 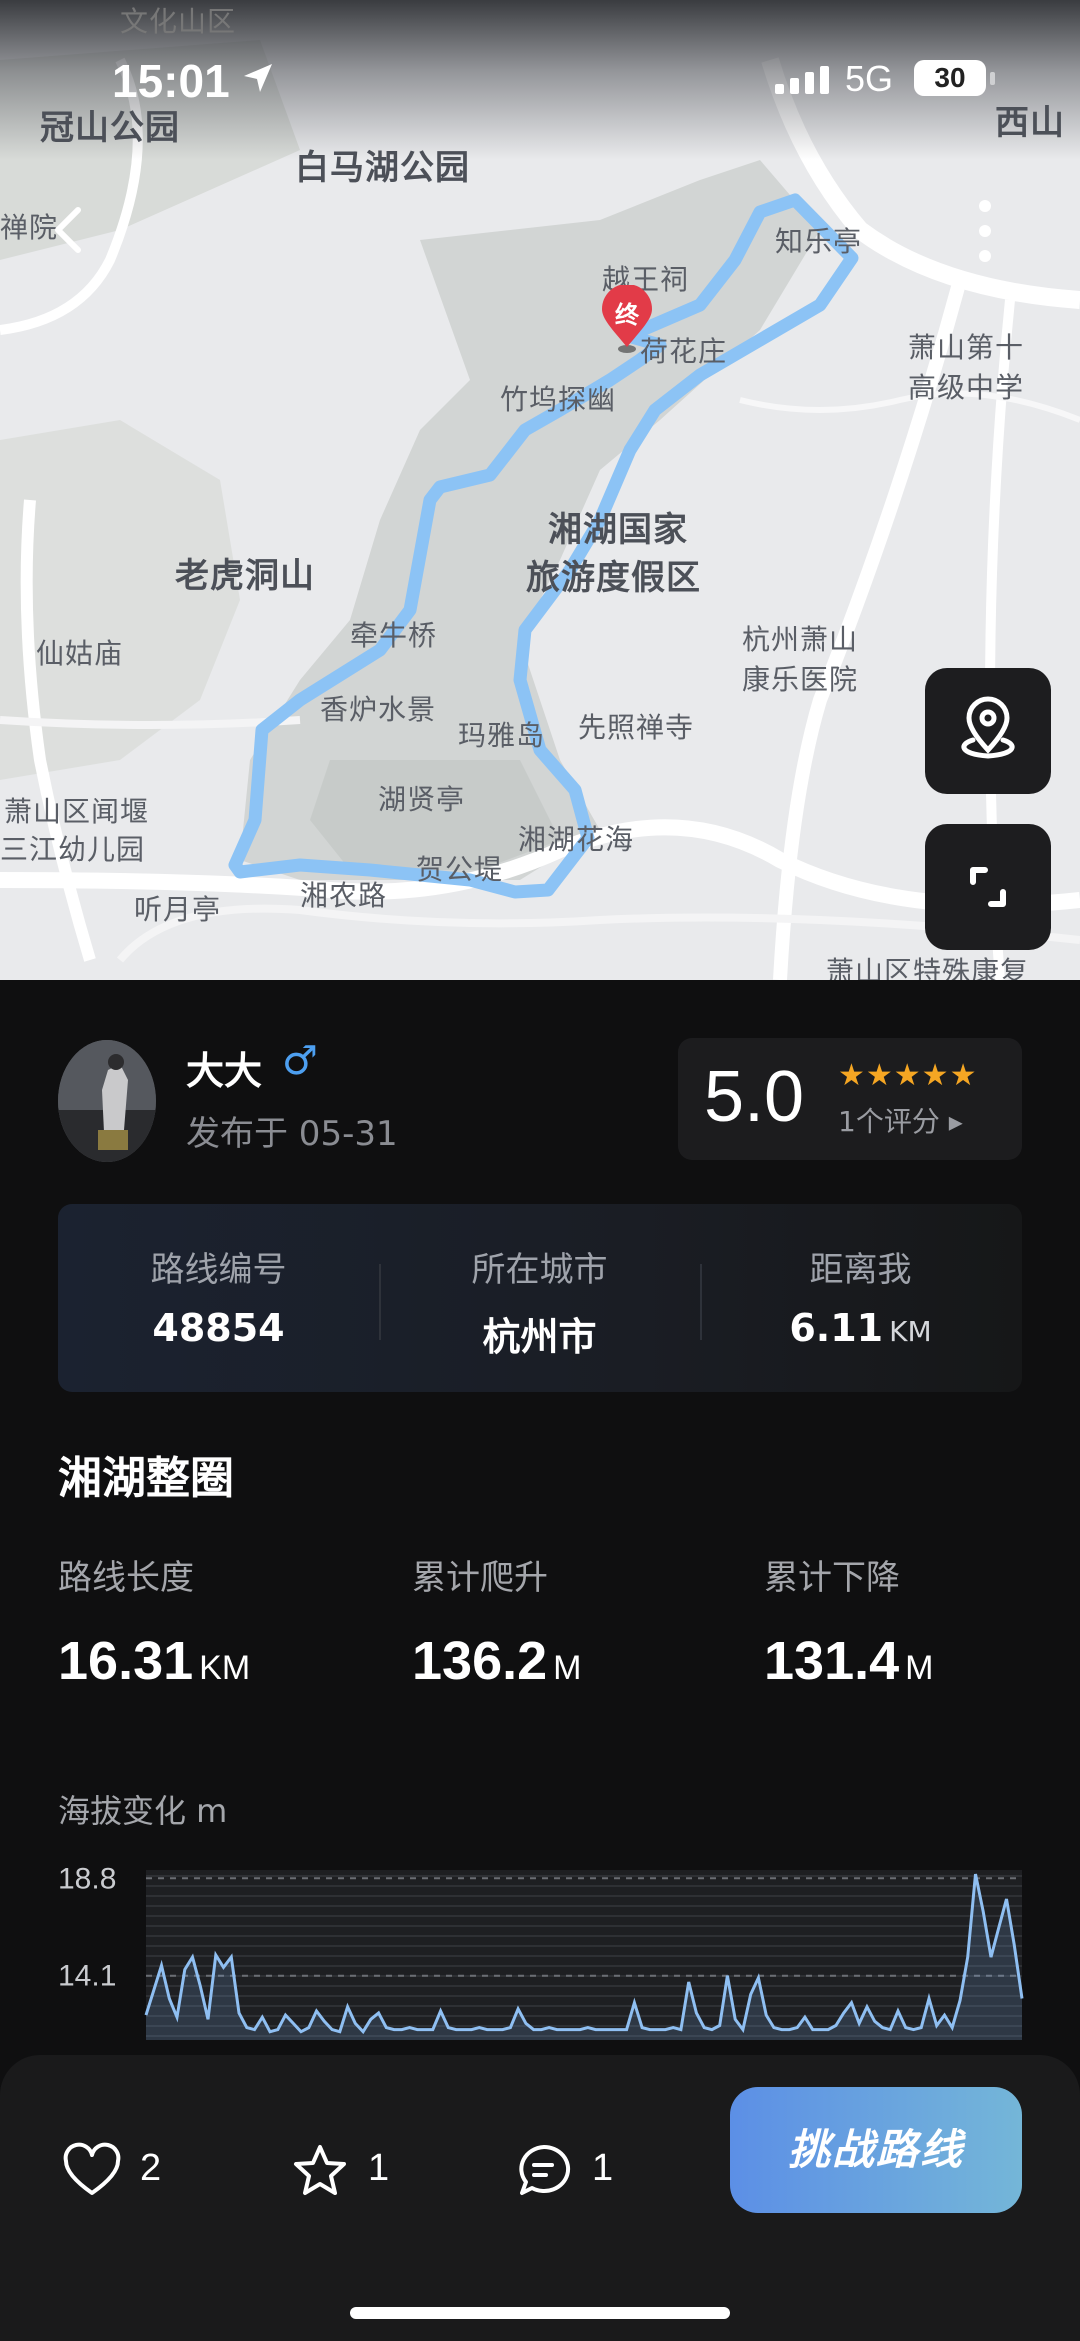 I want to click on map-label-tingyue: 听月亭, so click(x=178, y=909).